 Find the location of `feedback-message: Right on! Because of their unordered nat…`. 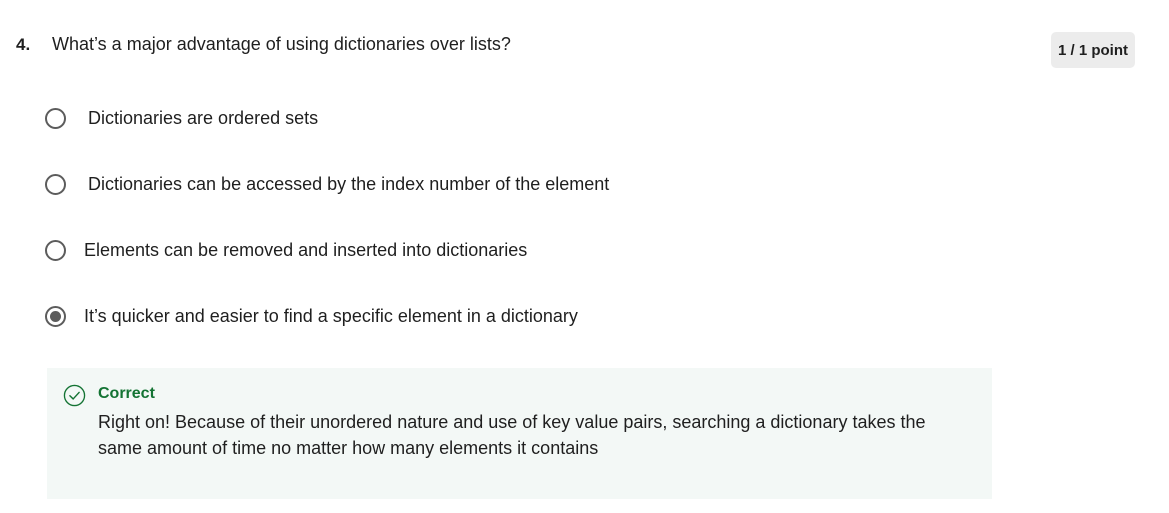

feedback-message: Right on! Because of their unordered nat… is located at coordinates (512, 435).